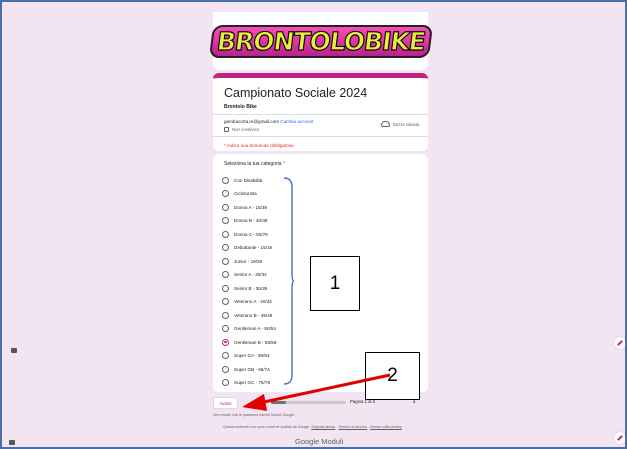  Describe the element at coordinates (406, 124) in the screenshot. I see `draft-status-label: Bozza salvata` at that location.